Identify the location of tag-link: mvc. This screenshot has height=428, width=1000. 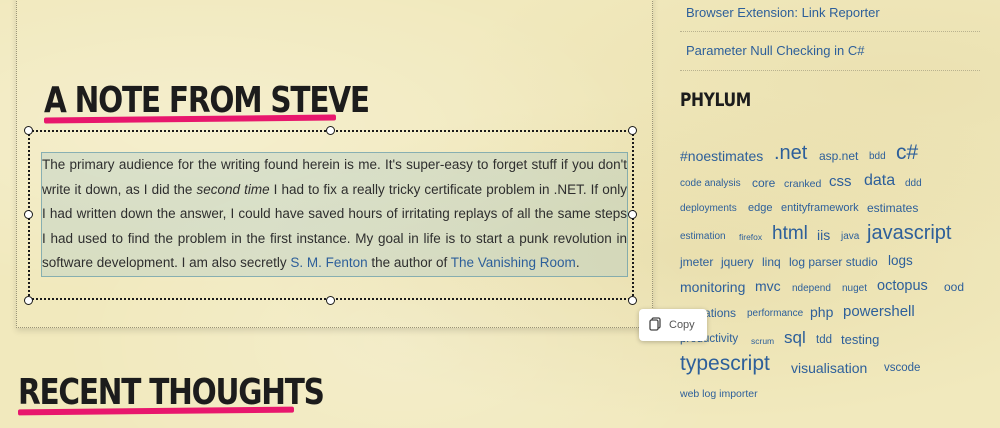
(768, 286).